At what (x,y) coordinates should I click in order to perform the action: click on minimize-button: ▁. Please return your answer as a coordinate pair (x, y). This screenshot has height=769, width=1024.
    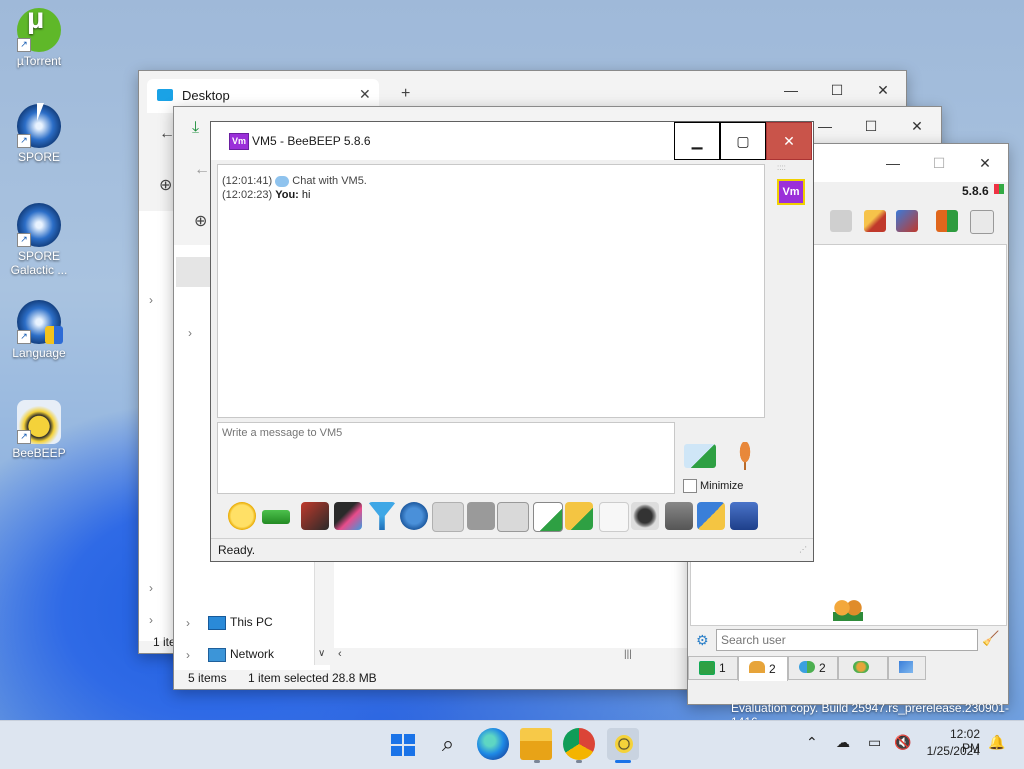
    Looking at the image, I should click on (697, 141).